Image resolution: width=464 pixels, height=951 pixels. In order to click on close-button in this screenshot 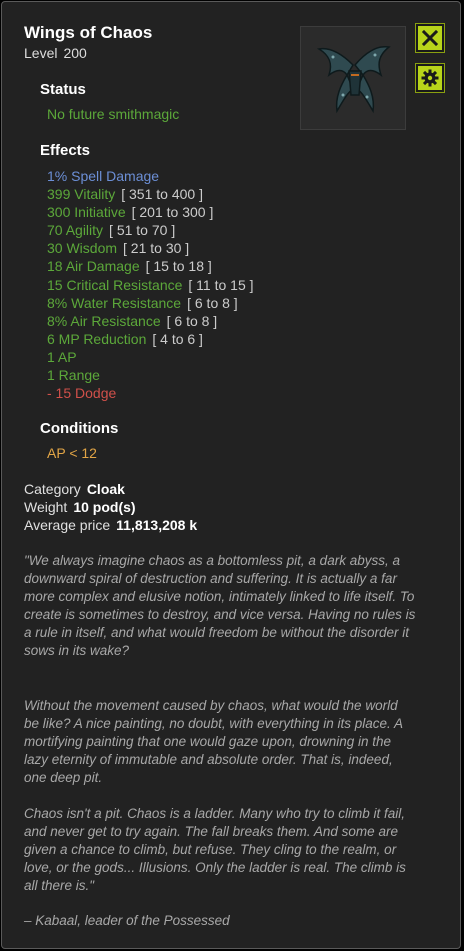, I will do `click(430, 38)`.